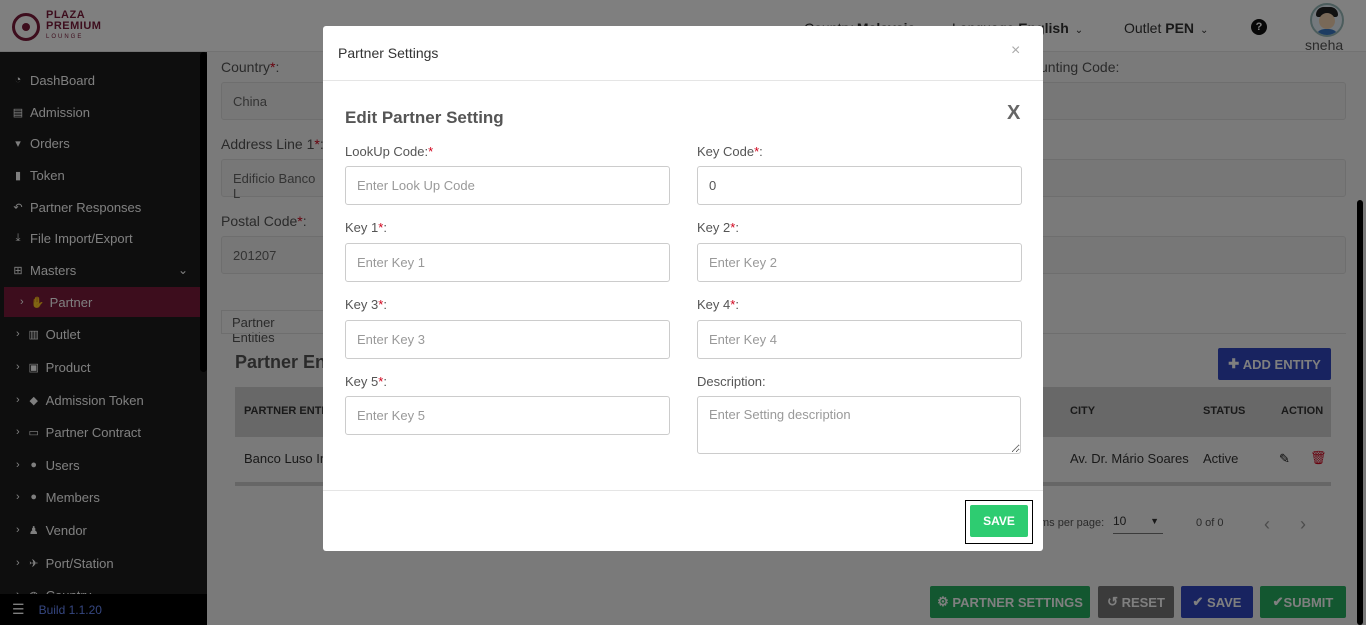 The width and height of the screenshot is (1366, 625). What do you see at coordinates (366, 227) in the screenshot?
I see `key-1-label: Key 1*:` at bounding box center [366, 227].